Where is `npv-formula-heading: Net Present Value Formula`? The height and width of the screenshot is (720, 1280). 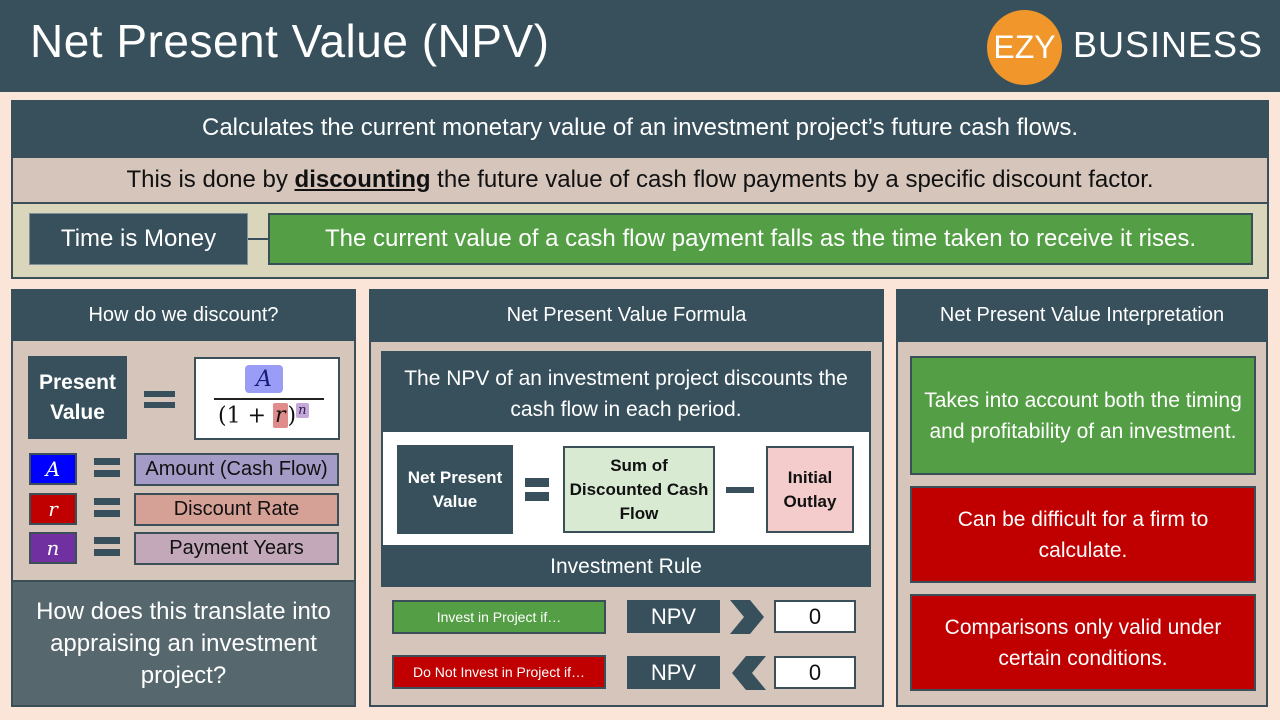
npv-formula-heading: Net Present Value Formula is located at coordinates (626, 315).